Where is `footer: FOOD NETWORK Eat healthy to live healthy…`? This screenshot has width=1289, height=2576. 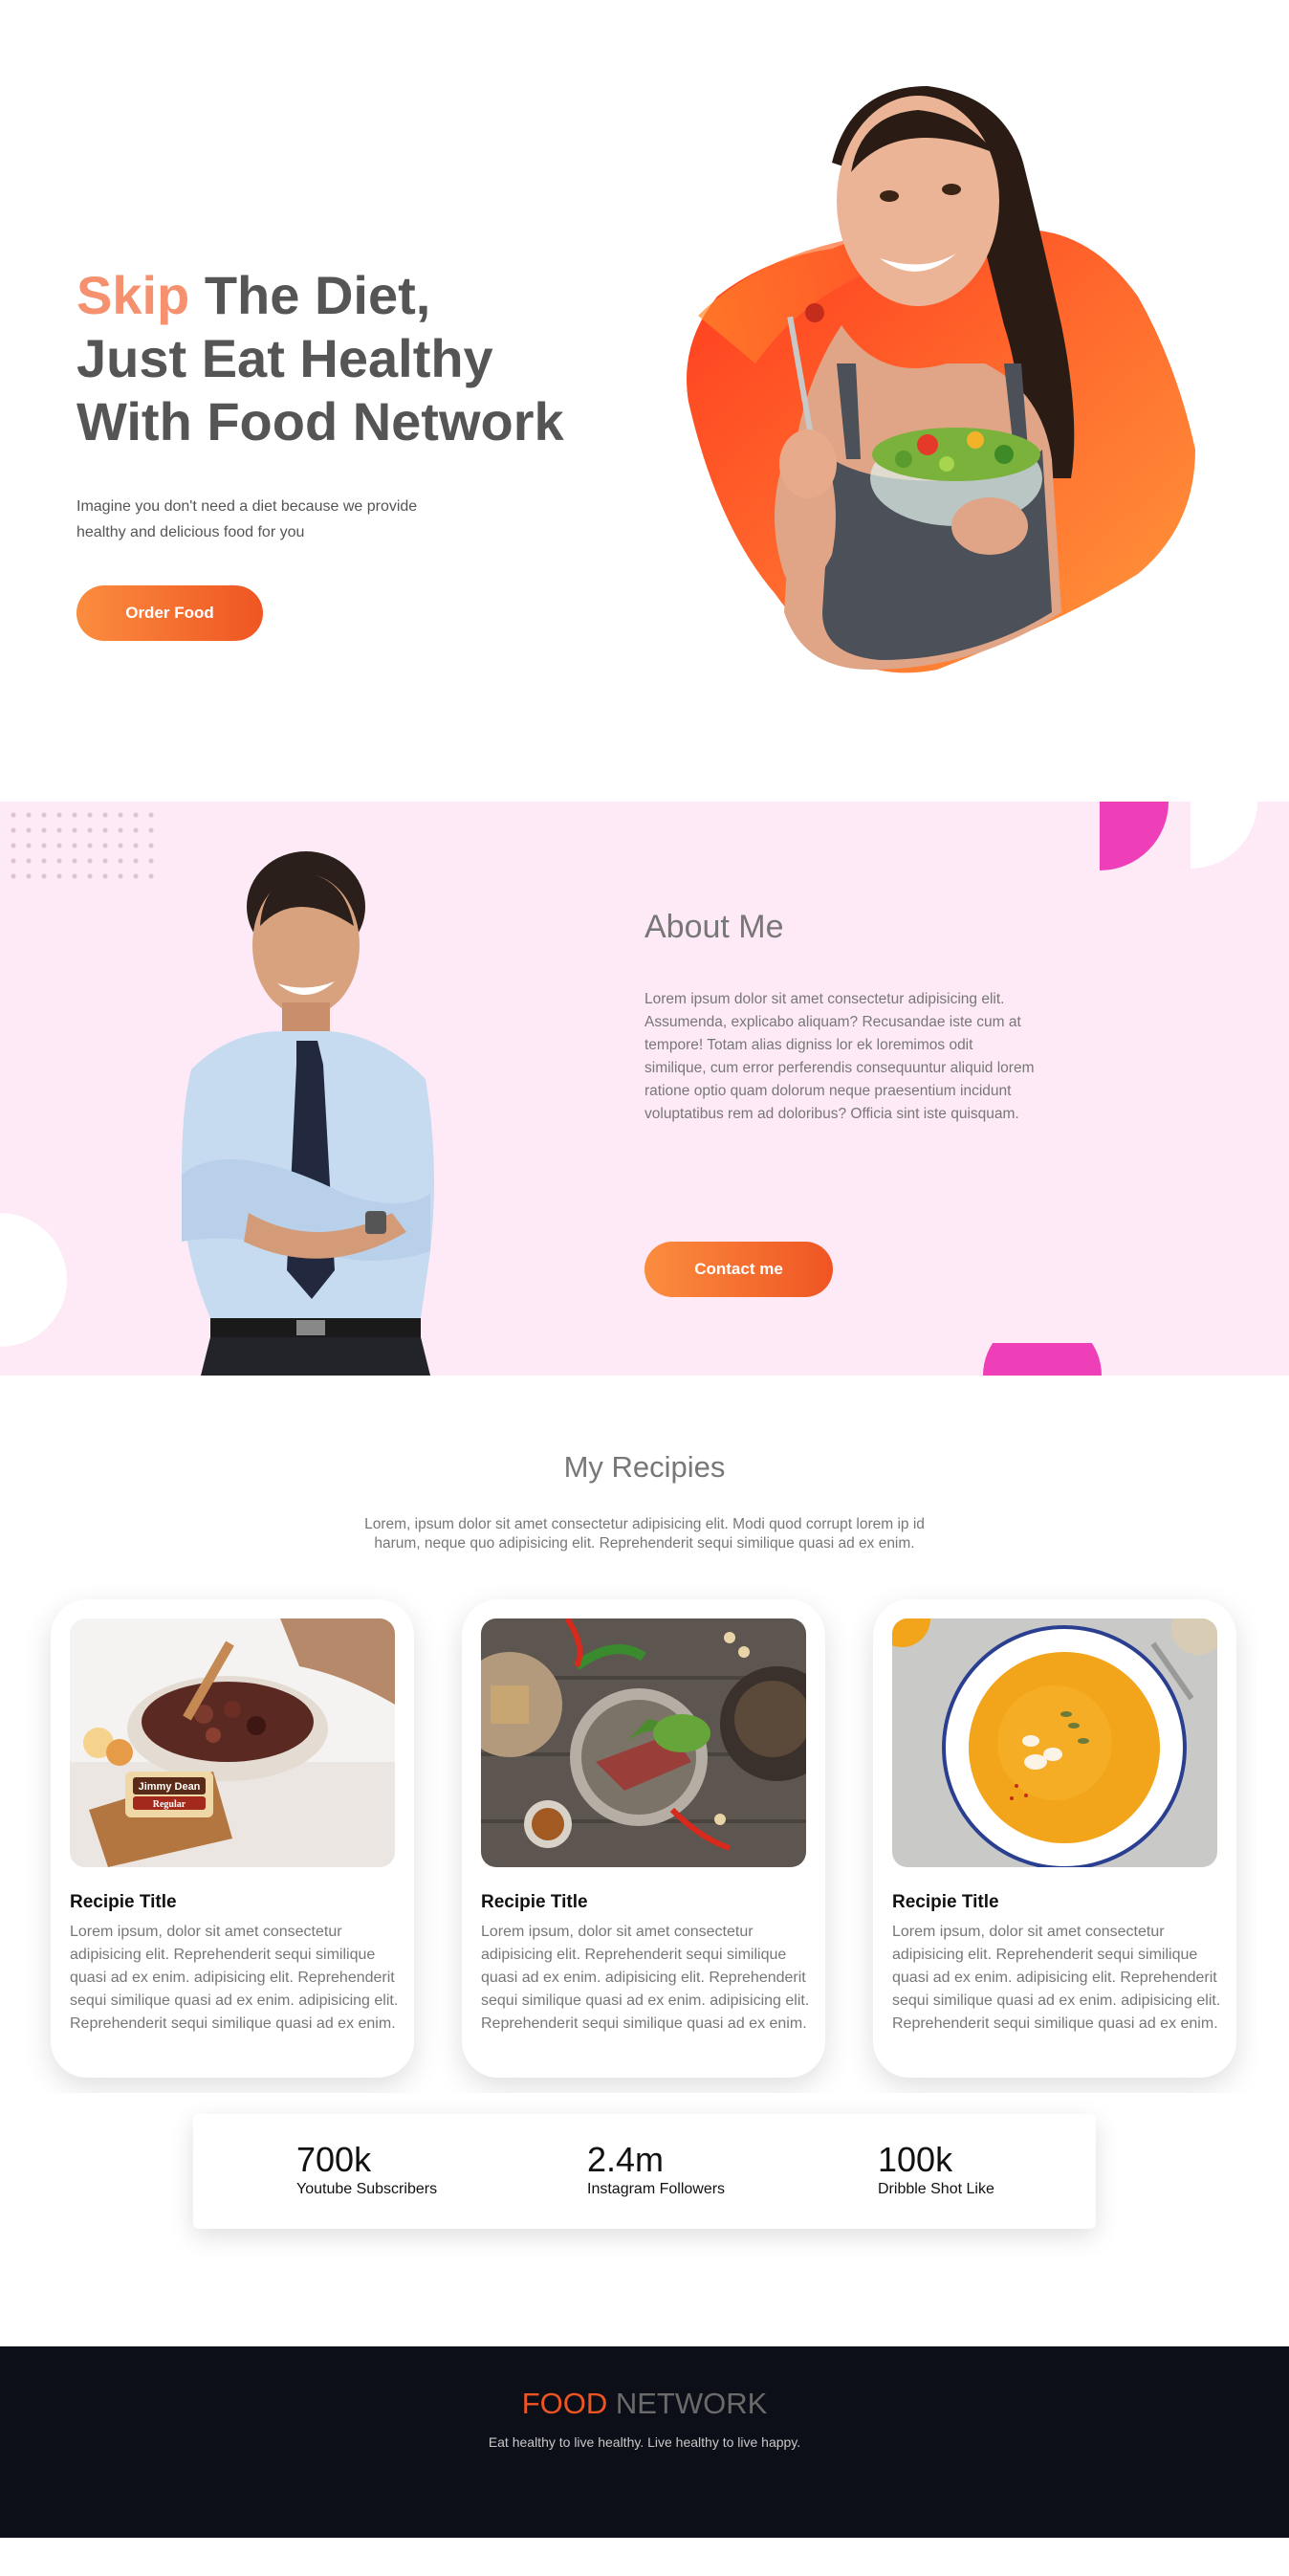
footer: FOOD NETWORK Eat healthy to live healthy… is located at coordinates (644, 2442).